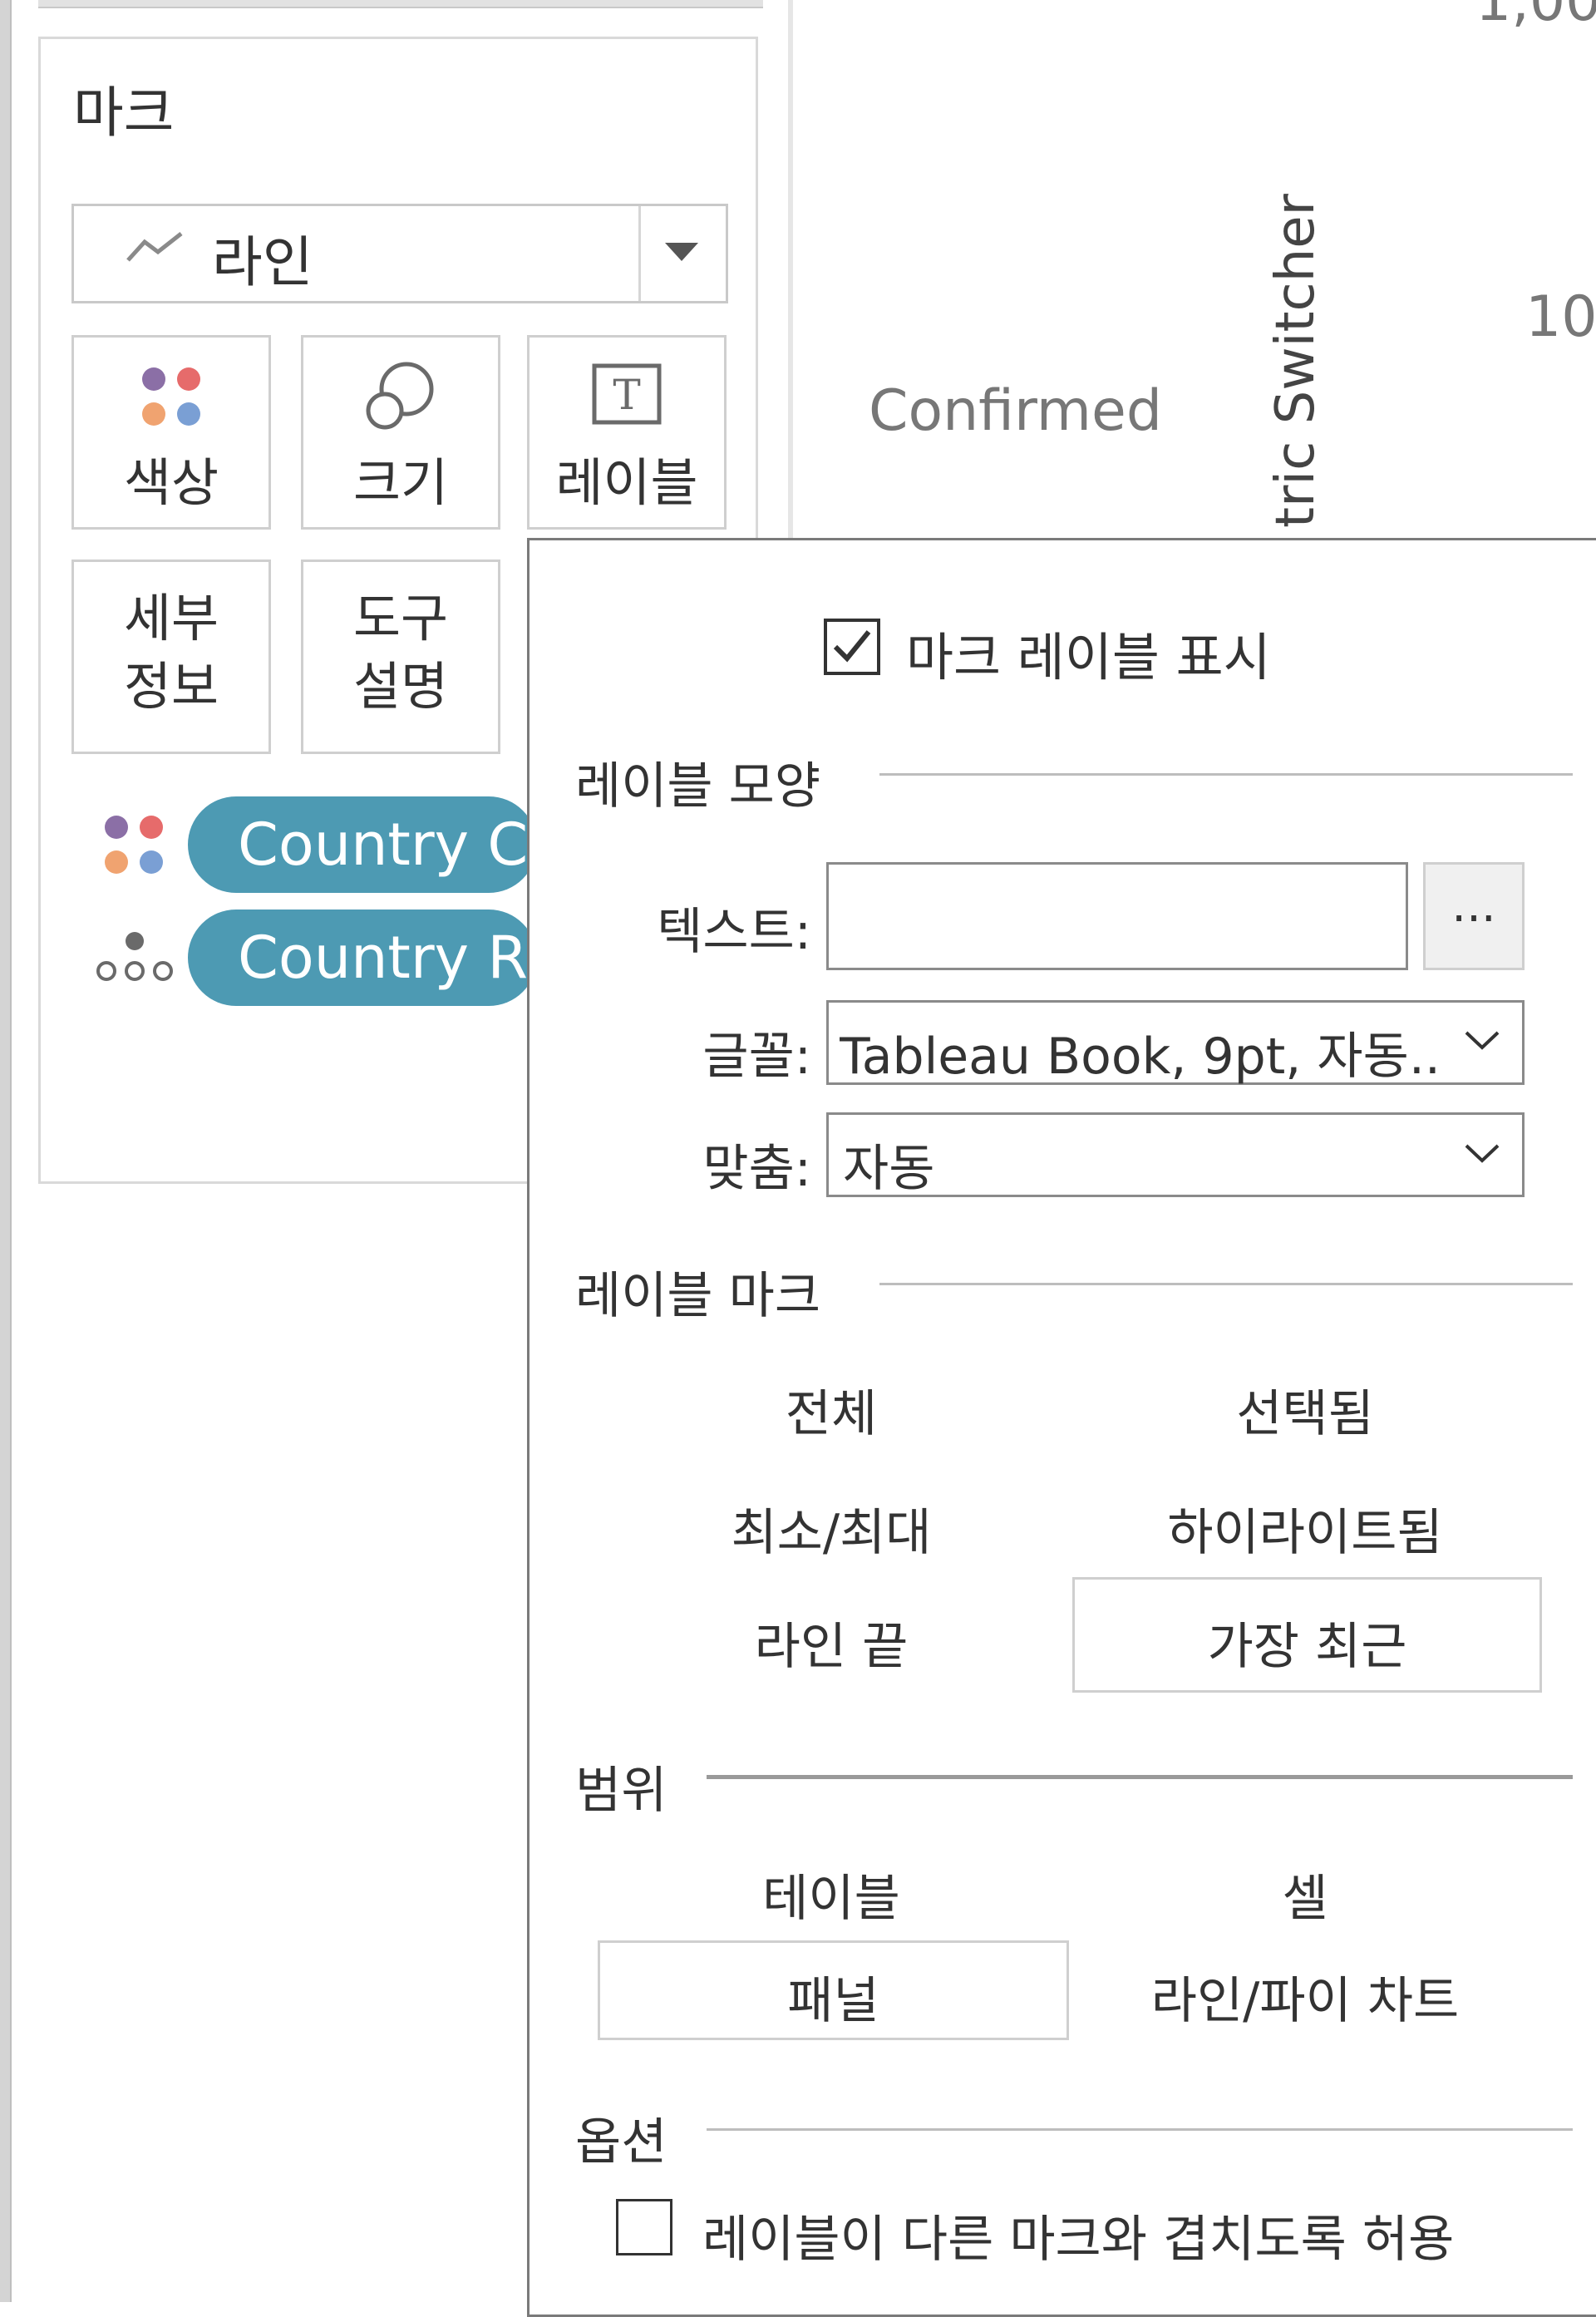 Image resolution: width=1596 pixels, height=2317 pixels. I want to click on option-line-ends: 라인 끝, so click(831, 1642).